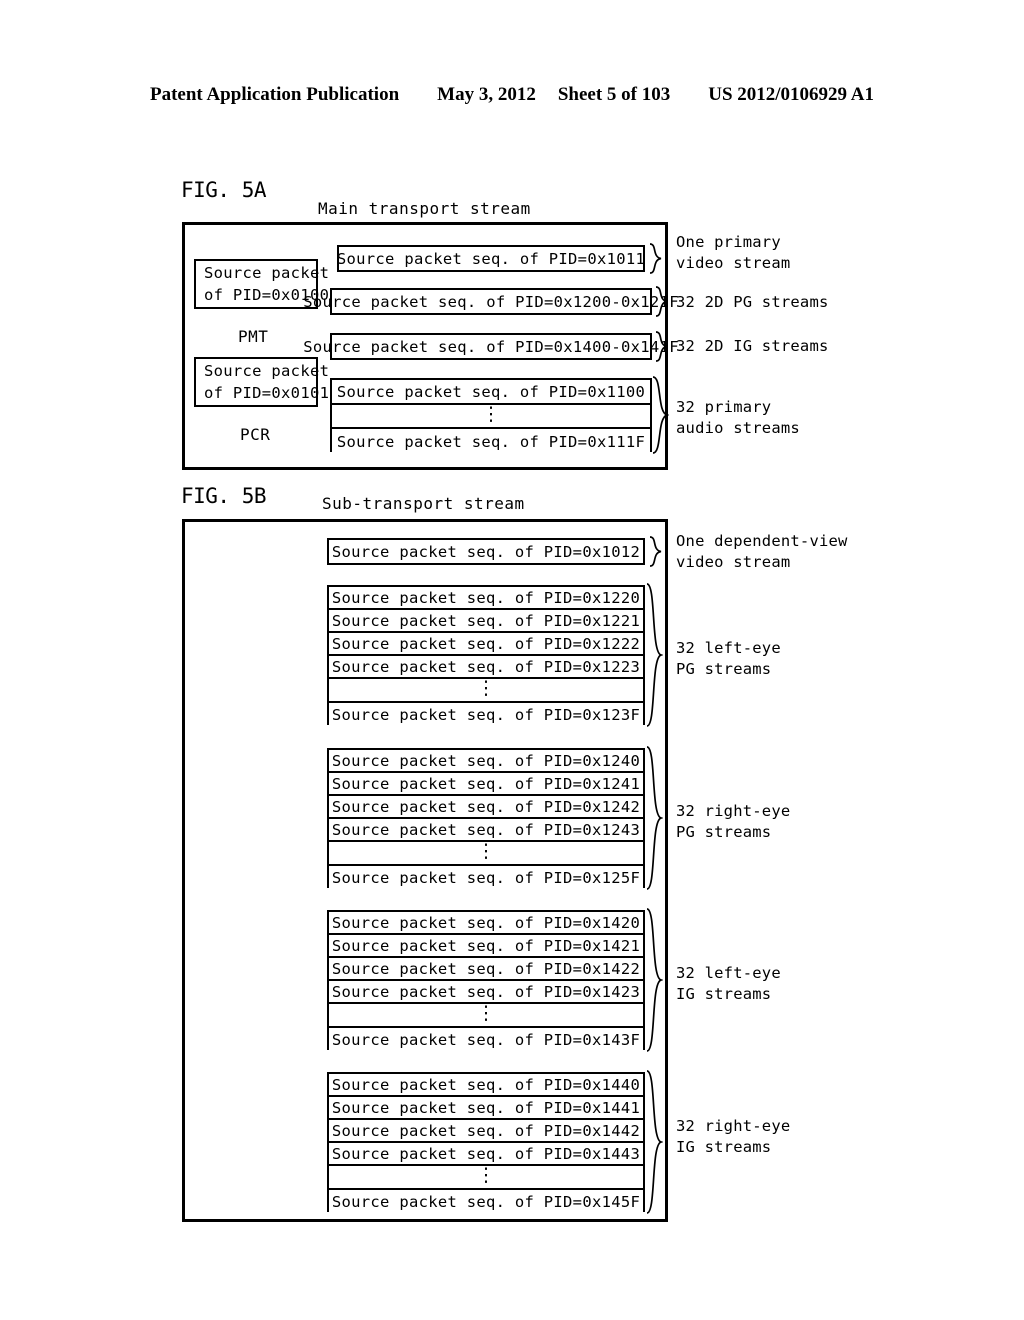 The height and width of the screenshot is (1320, 1024). What do you see at coordinates (253, 336) in the screenshot?
I see `fig-5a-pmt-caption: PMT` at bounding box center [253, 336].